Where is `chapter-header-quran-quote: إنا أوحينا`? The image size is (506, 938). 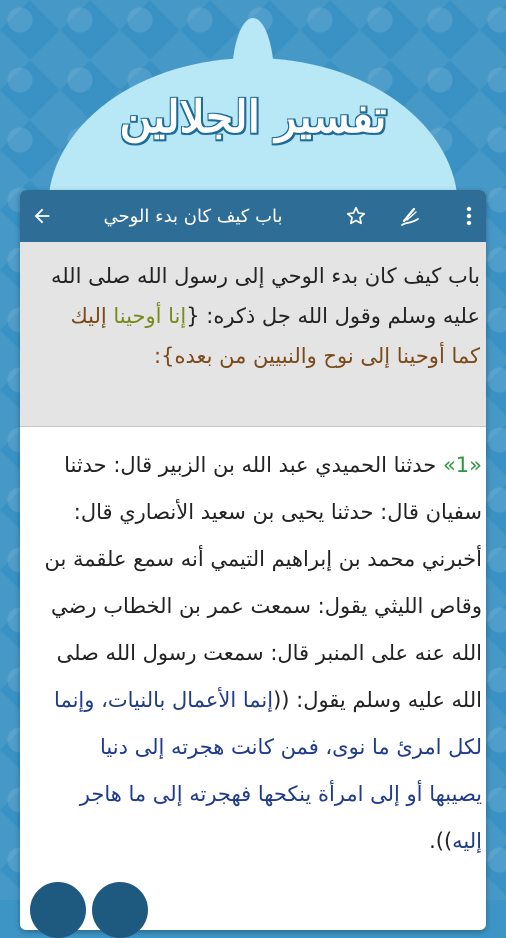 chapter-header-quran-quote: إنا أوحينا is located at coordinates (150, 316).